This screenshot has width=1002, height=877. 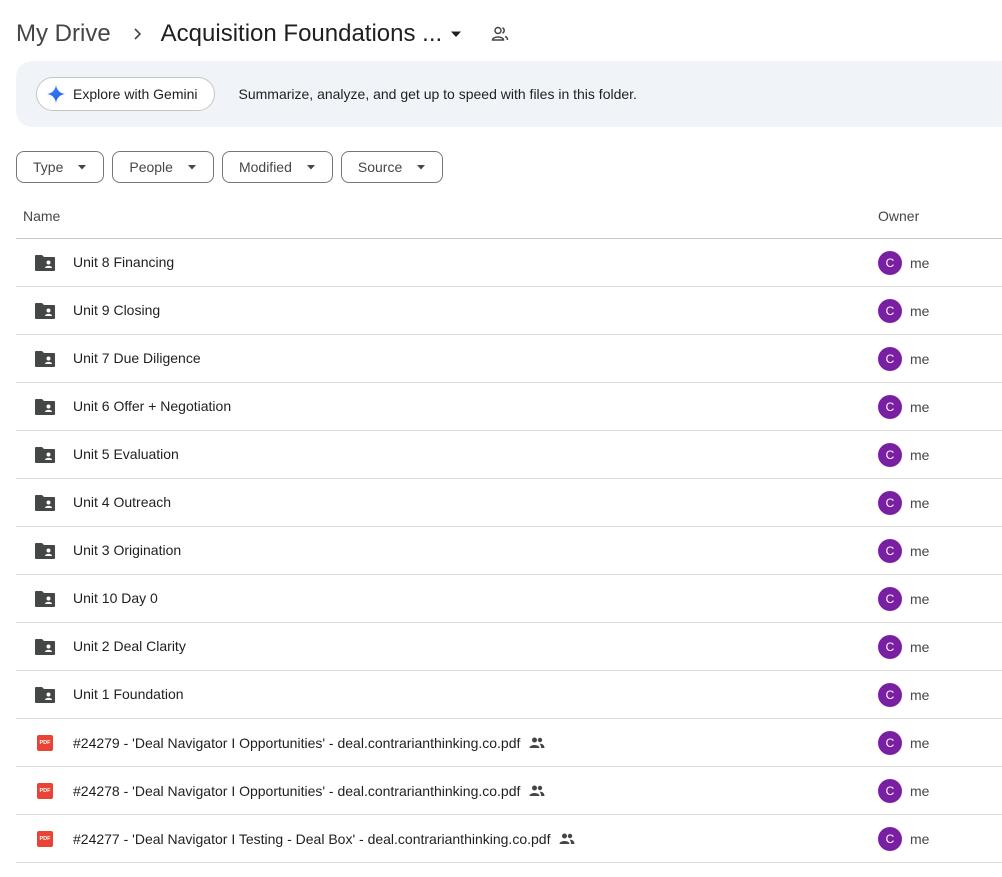 What do you see at coordinates (265, 167) in the screenshot?
I see `filter-modified-label: Modified` at bounding box center [265, 167].